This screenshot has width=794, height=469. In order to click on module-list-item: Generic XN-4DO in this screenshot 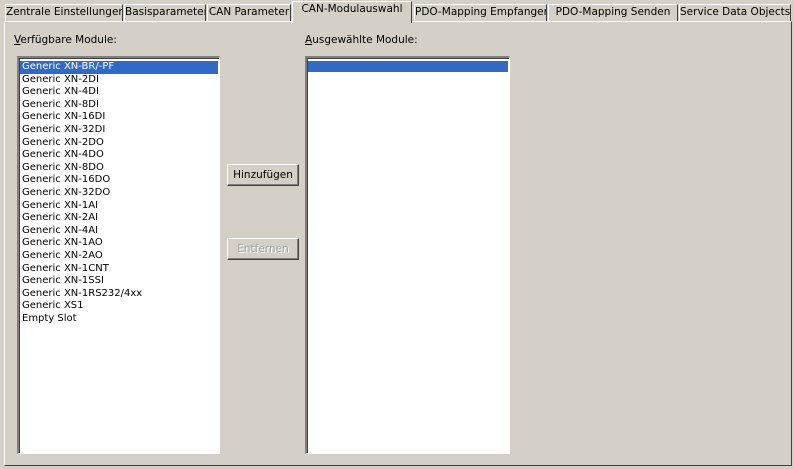, I will do `click(119, 155)`.